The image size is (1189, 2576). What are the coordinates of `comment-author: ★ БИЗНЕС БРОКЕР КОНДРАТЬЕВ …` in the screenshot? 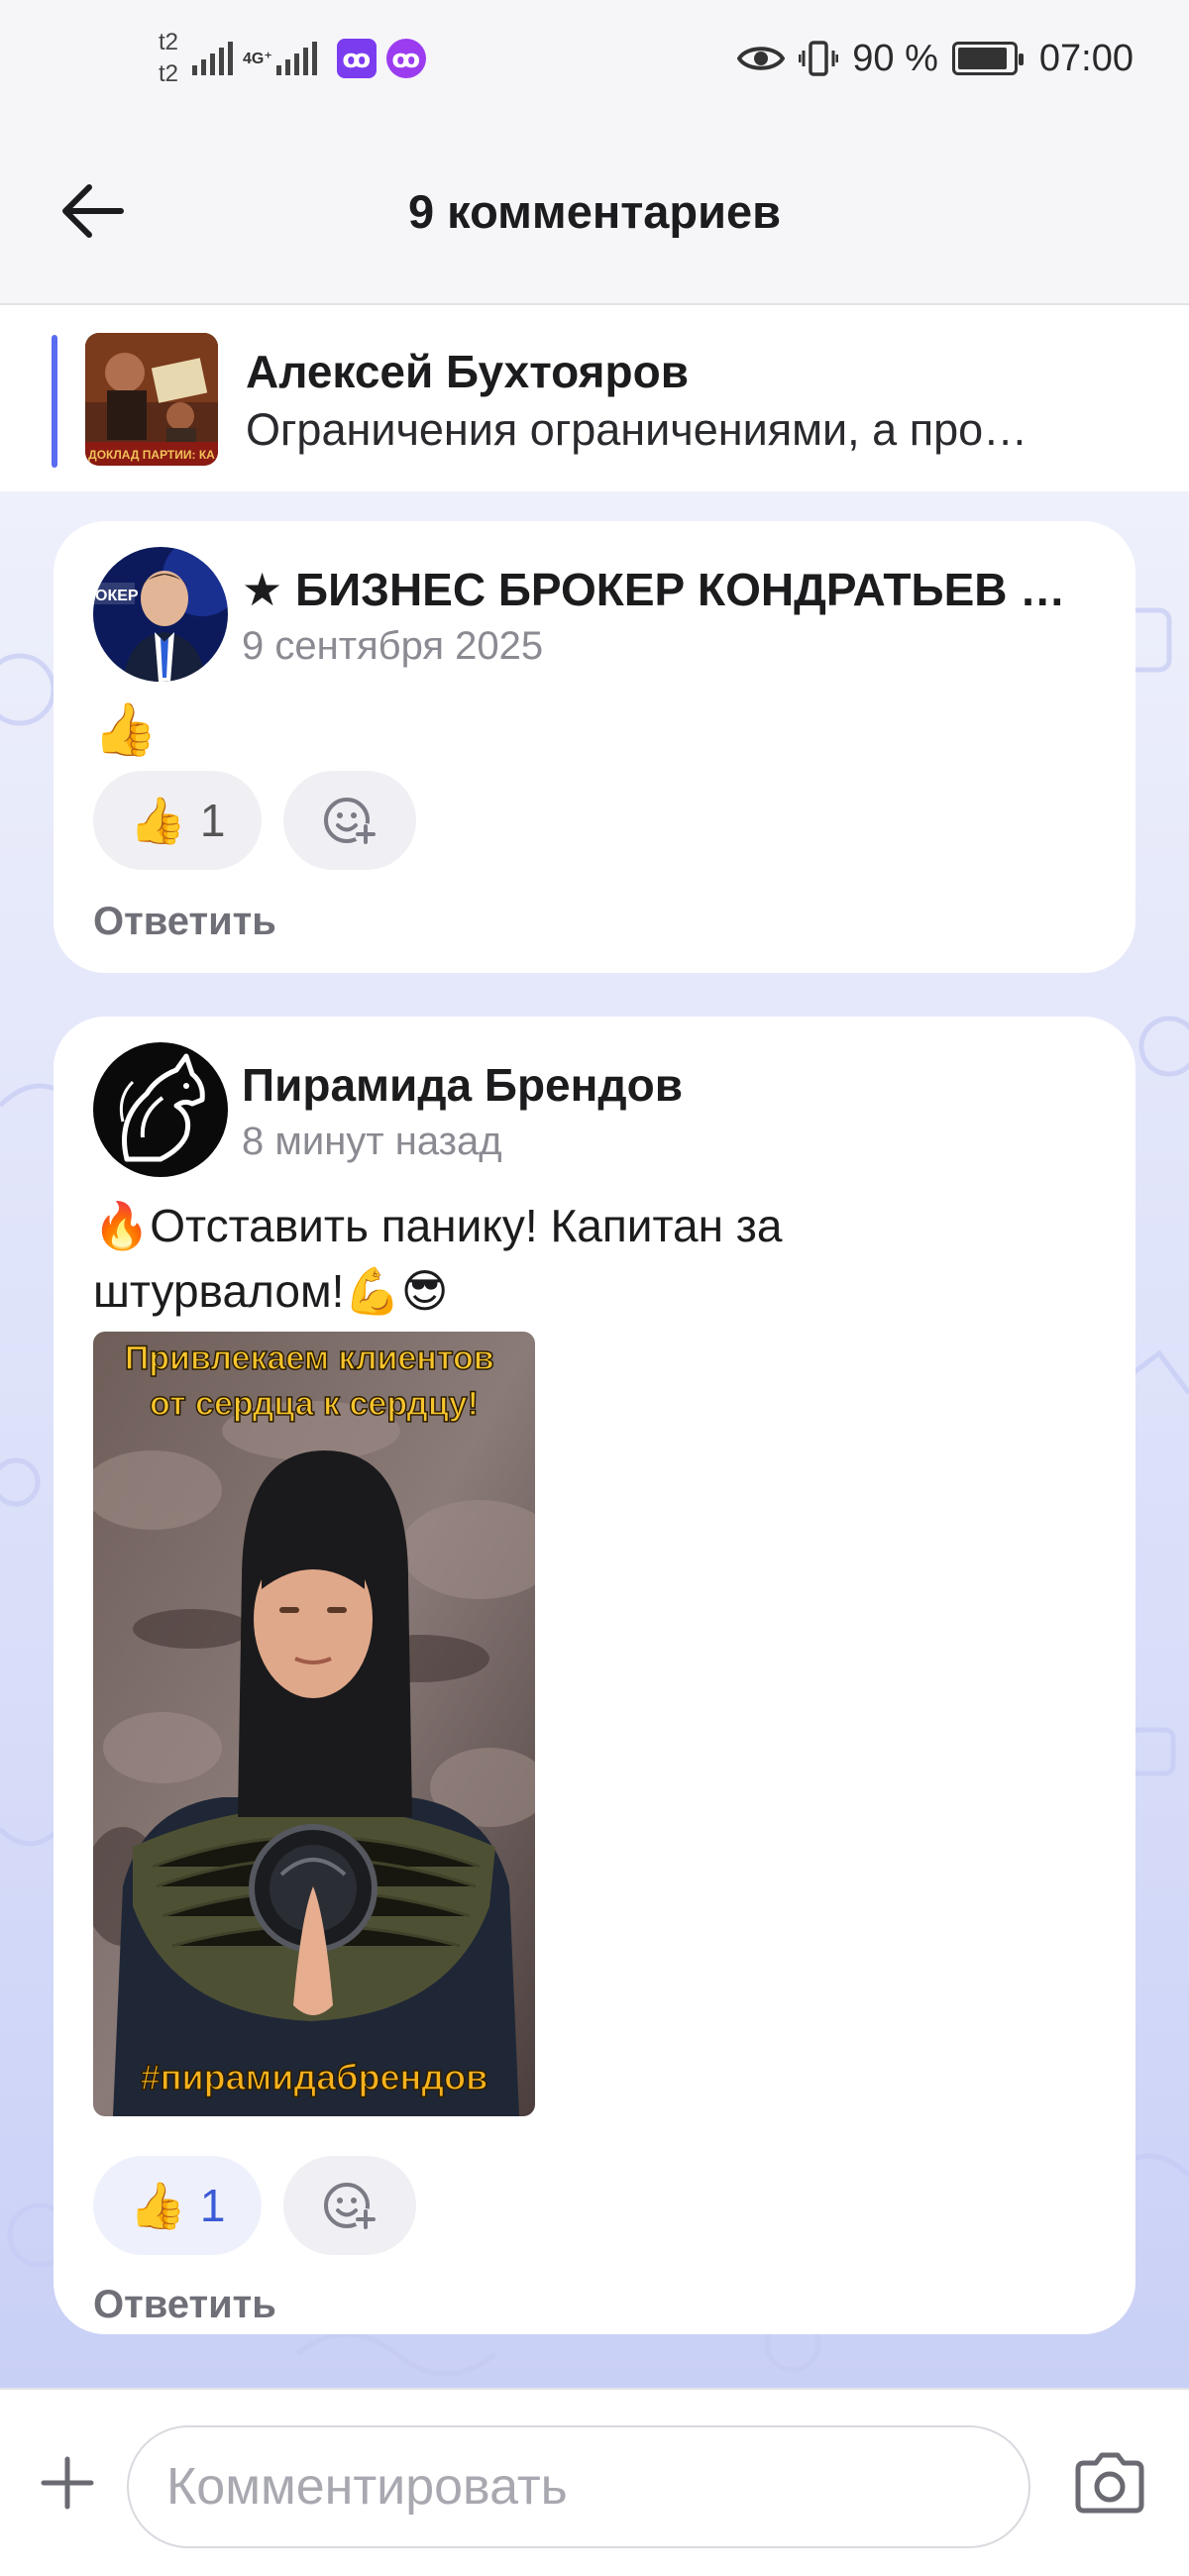 It's located at (673, 589).